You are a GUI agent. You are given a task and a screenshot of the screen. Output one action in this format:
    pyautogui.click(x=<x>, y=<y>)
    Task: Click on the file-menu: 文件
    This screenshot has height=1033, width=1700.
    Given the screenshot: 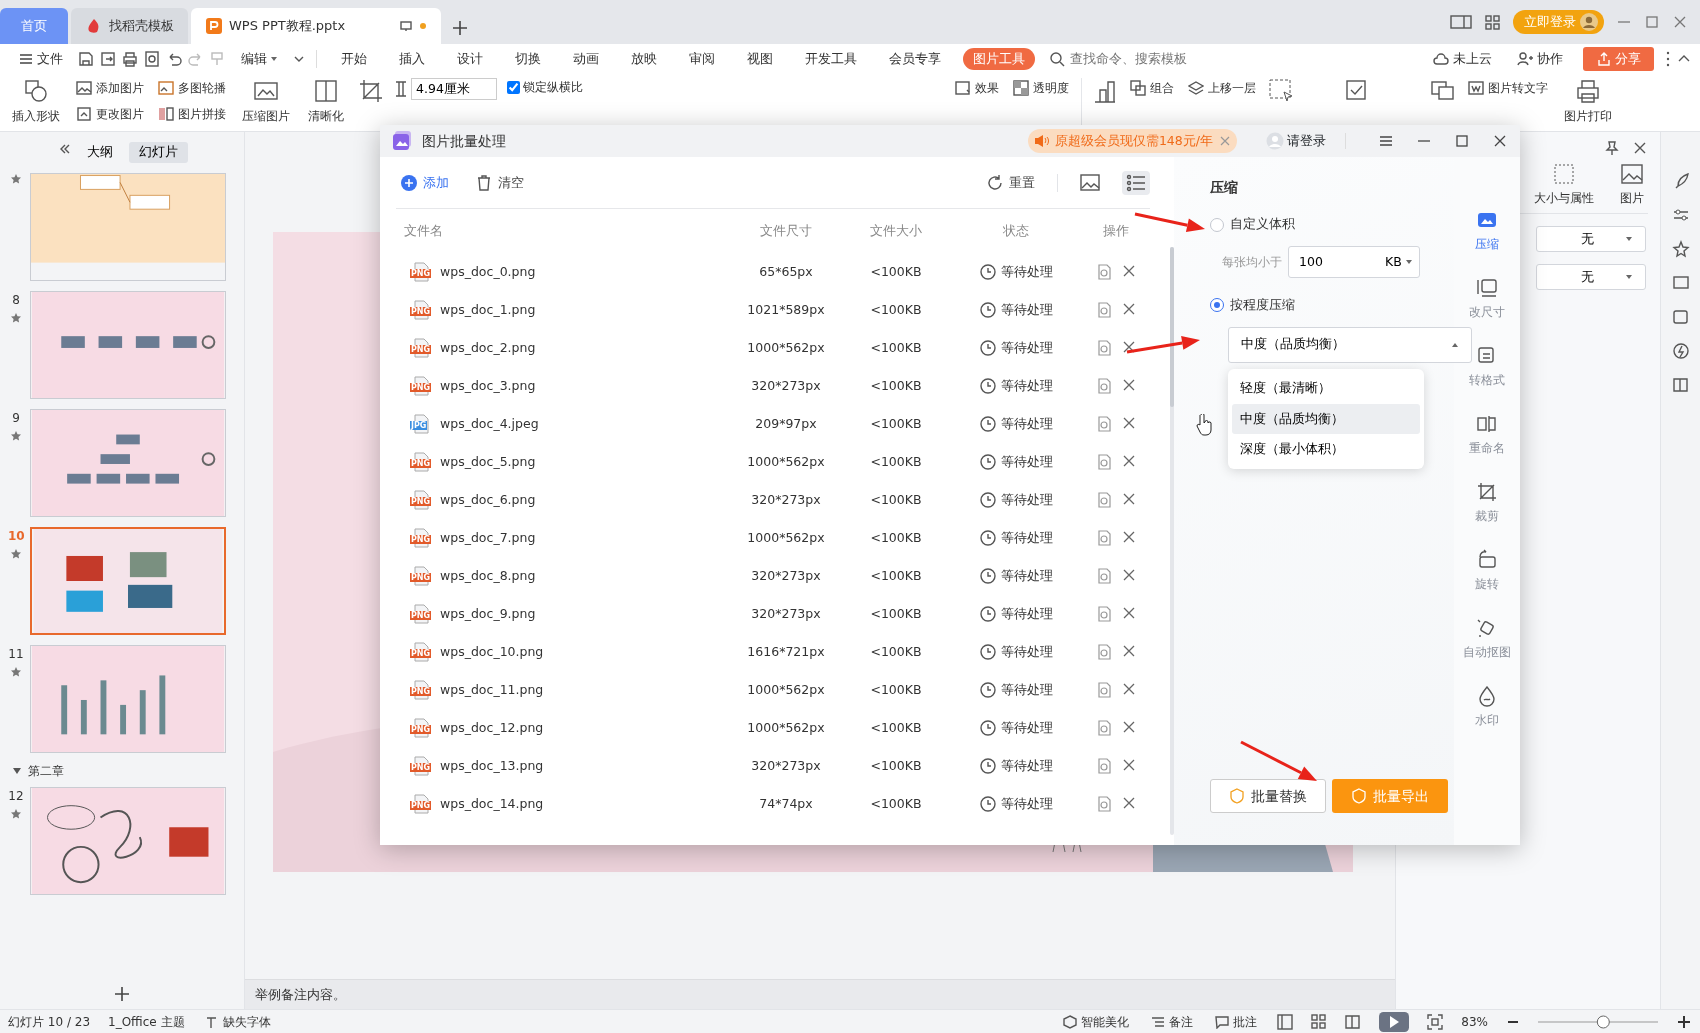 What is the action you would take?
    pyautogui.click(x=40, y=59)
    